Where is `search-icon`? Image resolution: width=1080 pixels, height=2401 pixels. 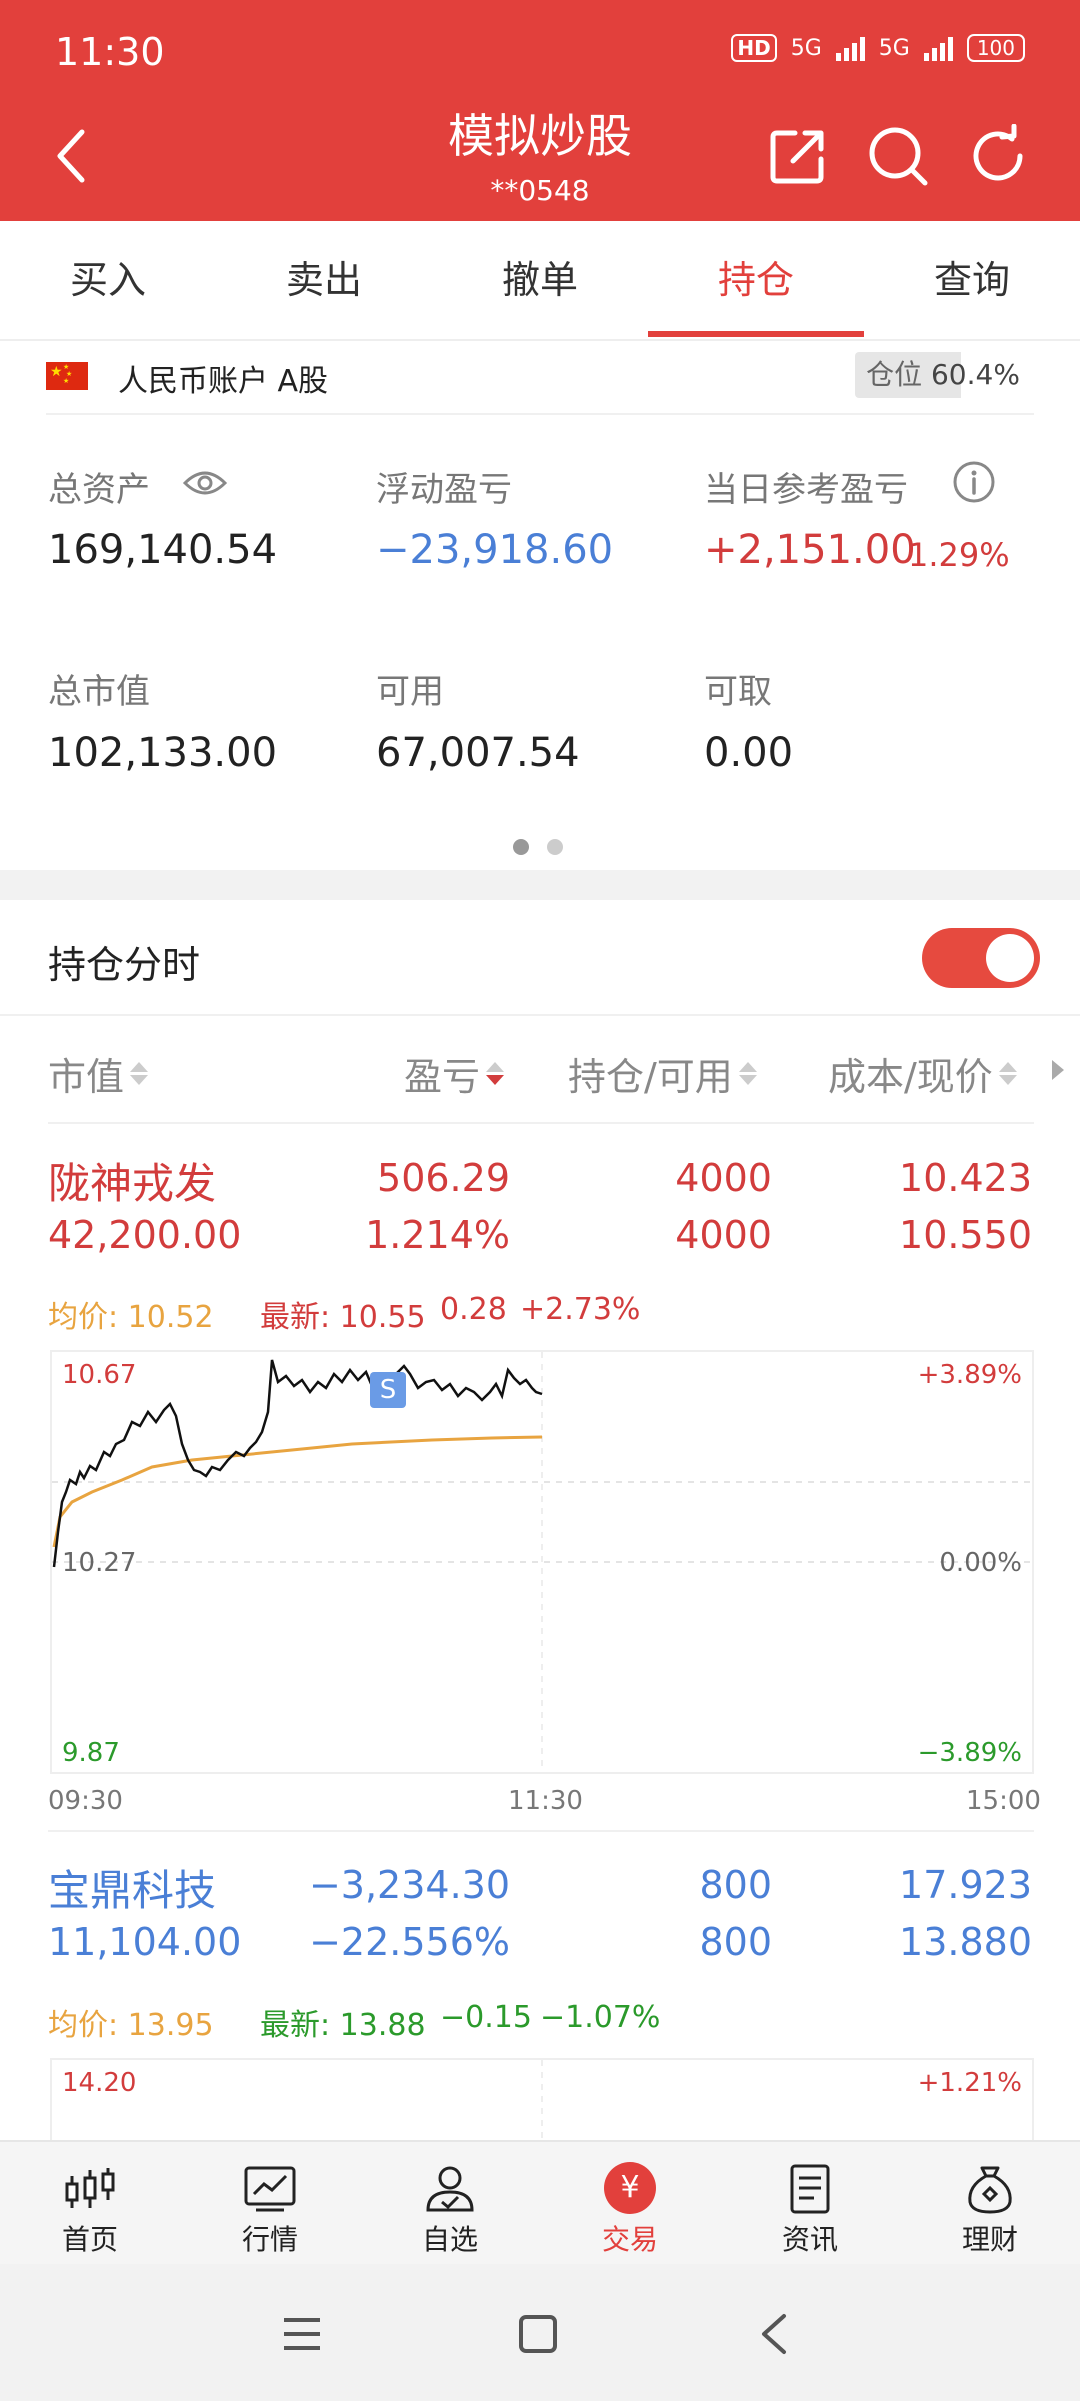 search-icon is located at coordinates (898, 156).